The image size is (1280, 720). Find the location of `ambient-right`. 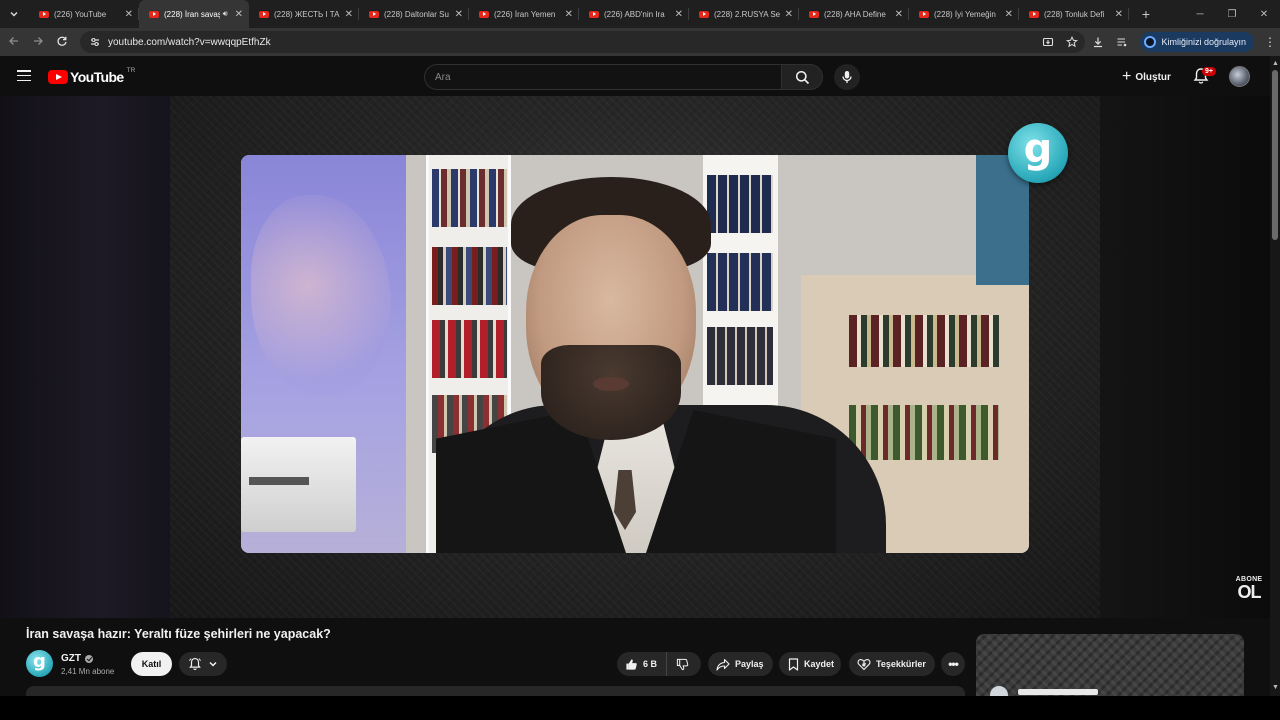

ambient-right is located at coordinates (1185, 357).